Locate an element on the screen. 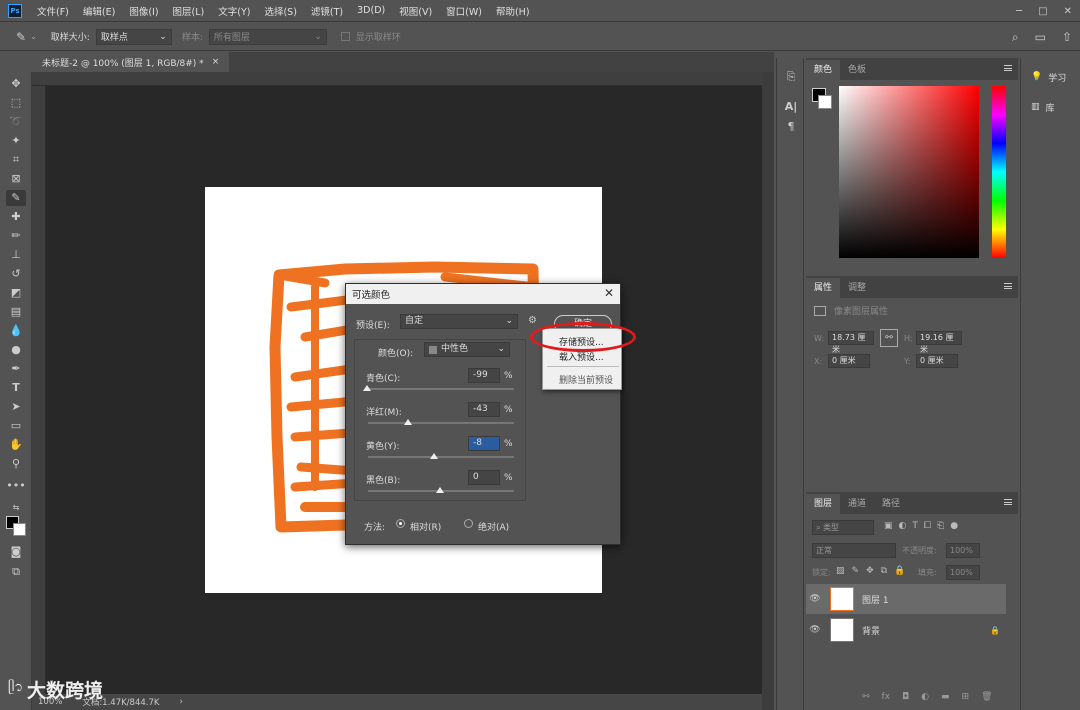  menu-image: 图像(I) is located at coordinates (143, 11).